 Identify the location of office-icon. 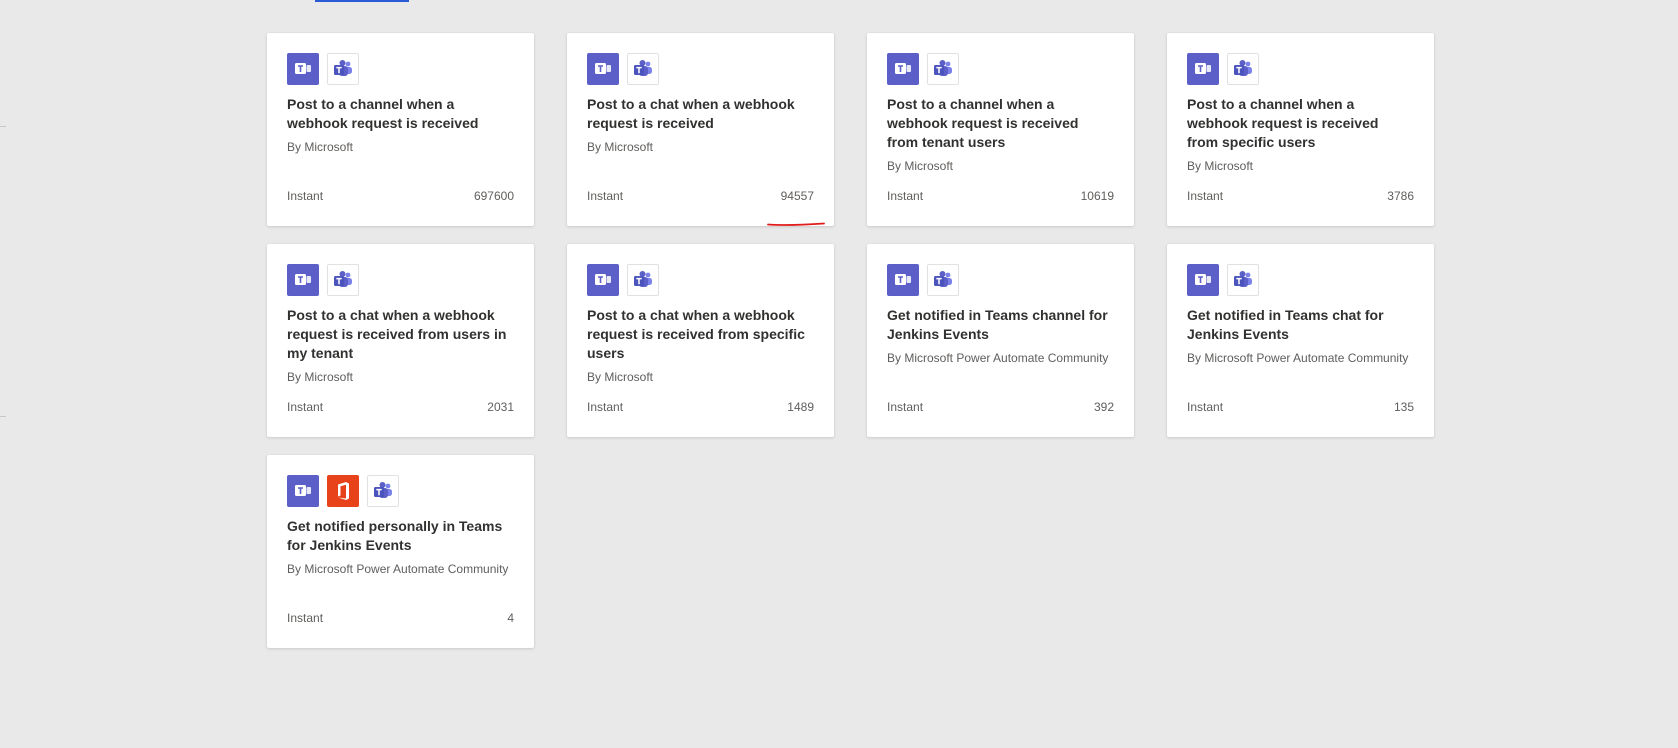
(343, 491).